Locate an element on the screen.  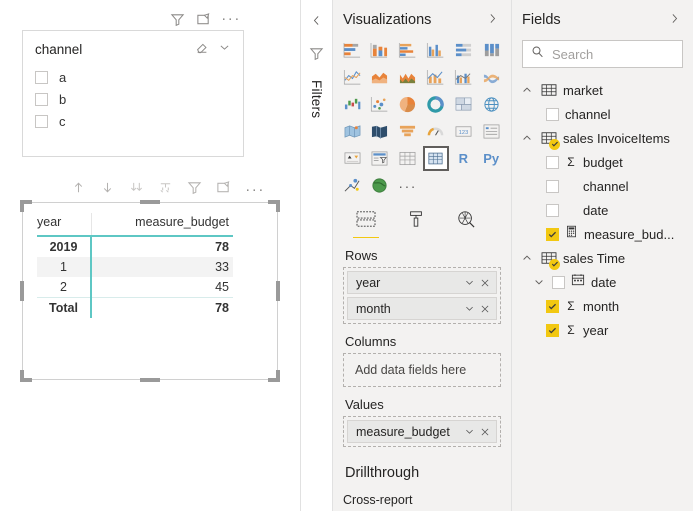
well-placeholder: Add data fields here is located at coordinates (422, 370).